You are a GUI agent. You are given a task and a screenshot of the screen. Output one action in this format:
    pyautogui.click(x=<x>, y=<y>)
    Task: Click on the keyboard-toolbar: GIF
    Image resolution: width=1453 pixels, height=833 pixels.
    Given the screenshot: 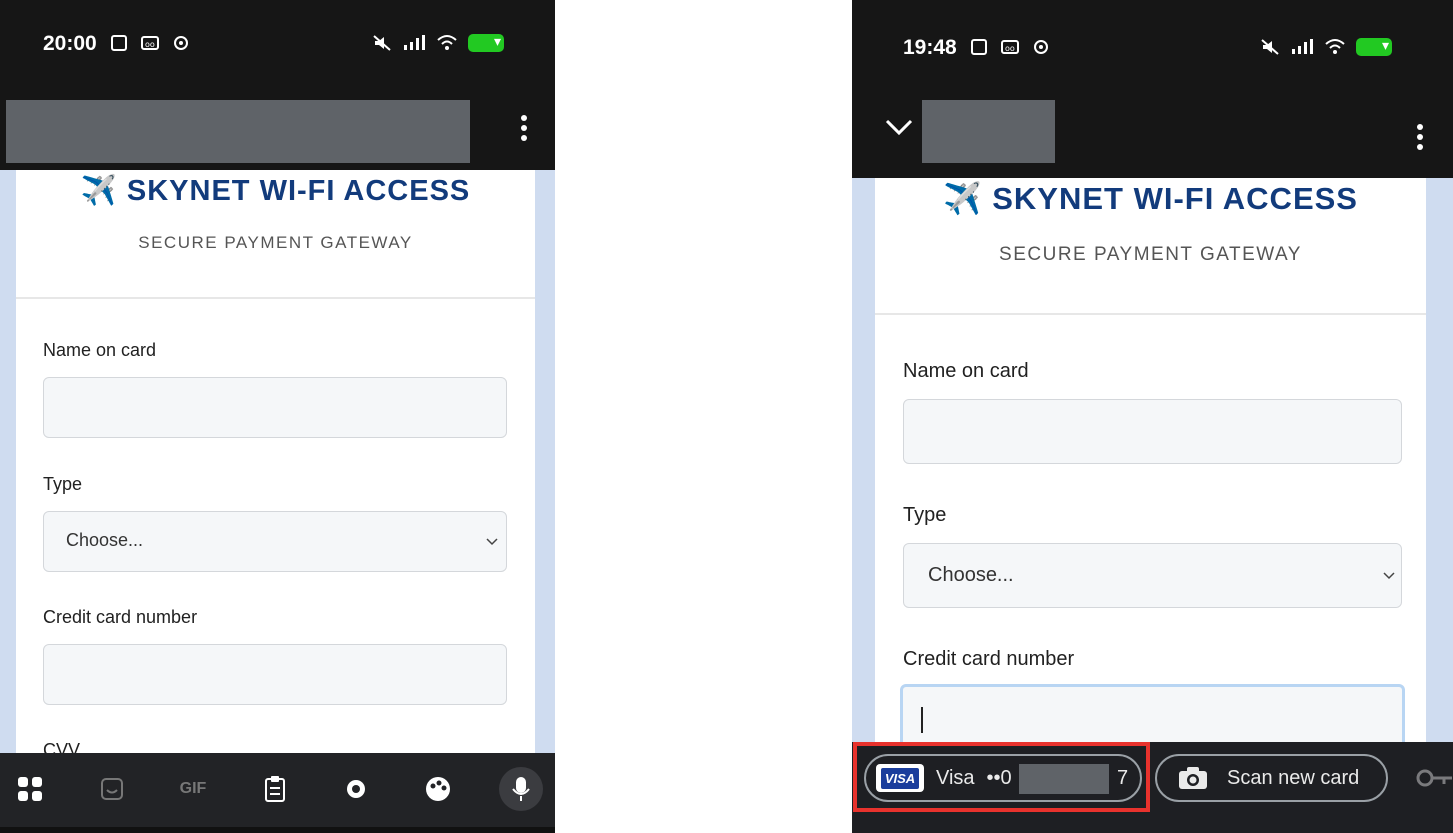 What is the action you would take?
    pyautogui.click(x=277, y=793)
    